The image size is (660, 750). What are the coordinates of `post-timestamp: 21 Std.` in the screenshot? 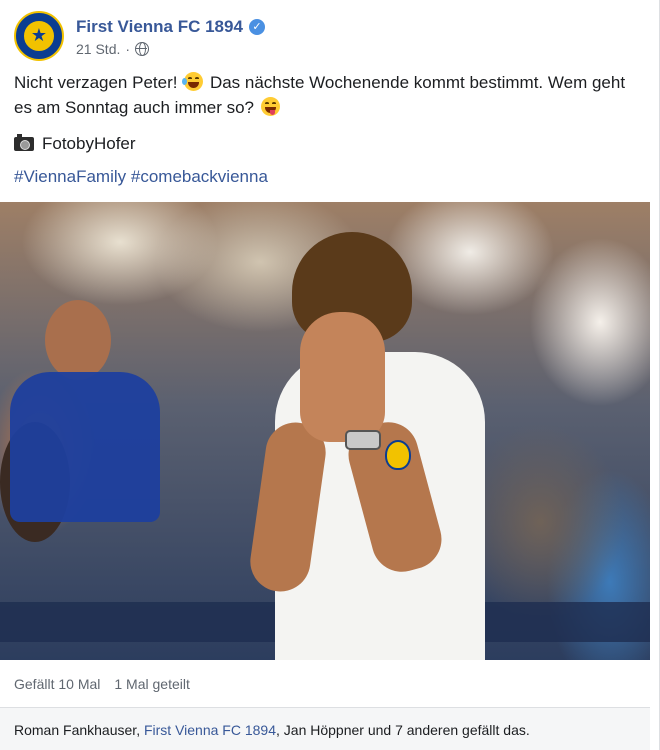 It's located at (98, 49).